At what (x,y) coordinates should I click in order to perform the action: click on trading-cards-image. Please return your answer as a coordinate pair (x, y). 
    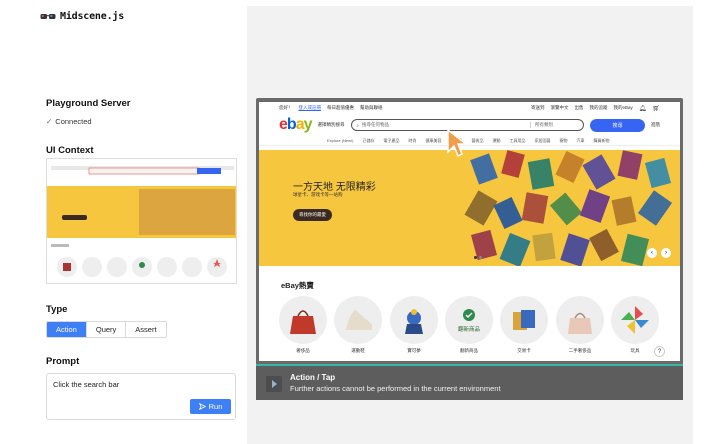
    Looking at the image, I should click on (568, 208).